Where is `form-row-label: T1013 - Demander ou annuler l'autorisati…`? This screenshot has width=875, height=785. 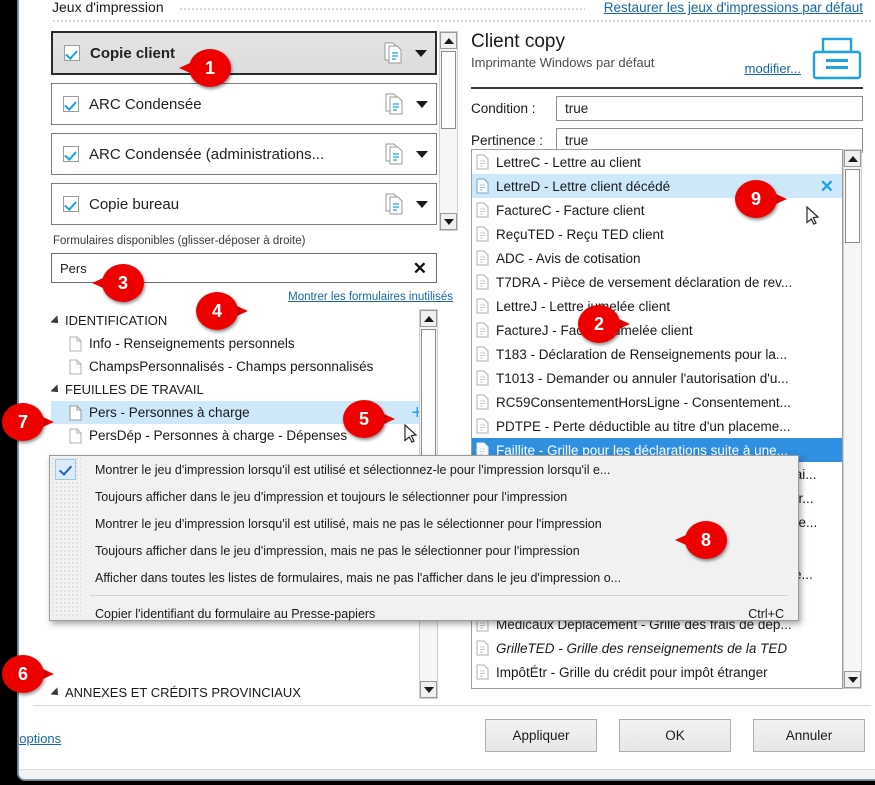 form-row-label: T1013 - Demander ou annuler l'autorisati… is located at coordinates (642, 378).